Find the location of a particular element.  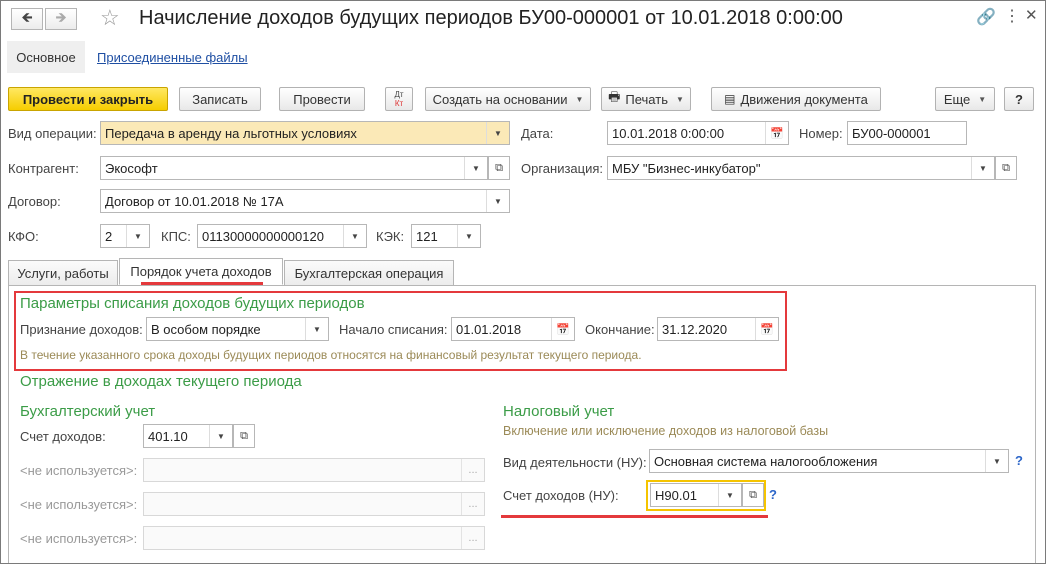

dt-kt-button: Дт Кт is located at coordinates (399, 99).